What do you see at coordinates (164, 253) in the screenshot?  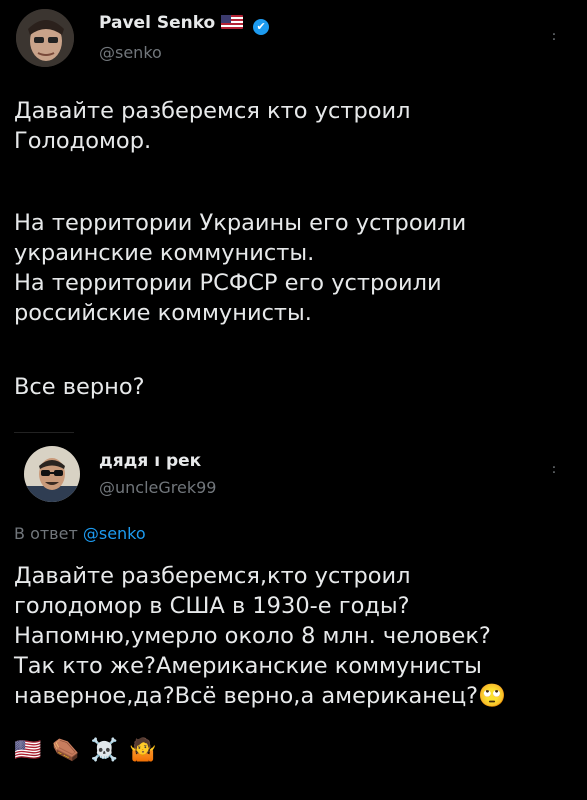 I see `text-line: украинские коммунисты.` at bounding box center [164, 253].